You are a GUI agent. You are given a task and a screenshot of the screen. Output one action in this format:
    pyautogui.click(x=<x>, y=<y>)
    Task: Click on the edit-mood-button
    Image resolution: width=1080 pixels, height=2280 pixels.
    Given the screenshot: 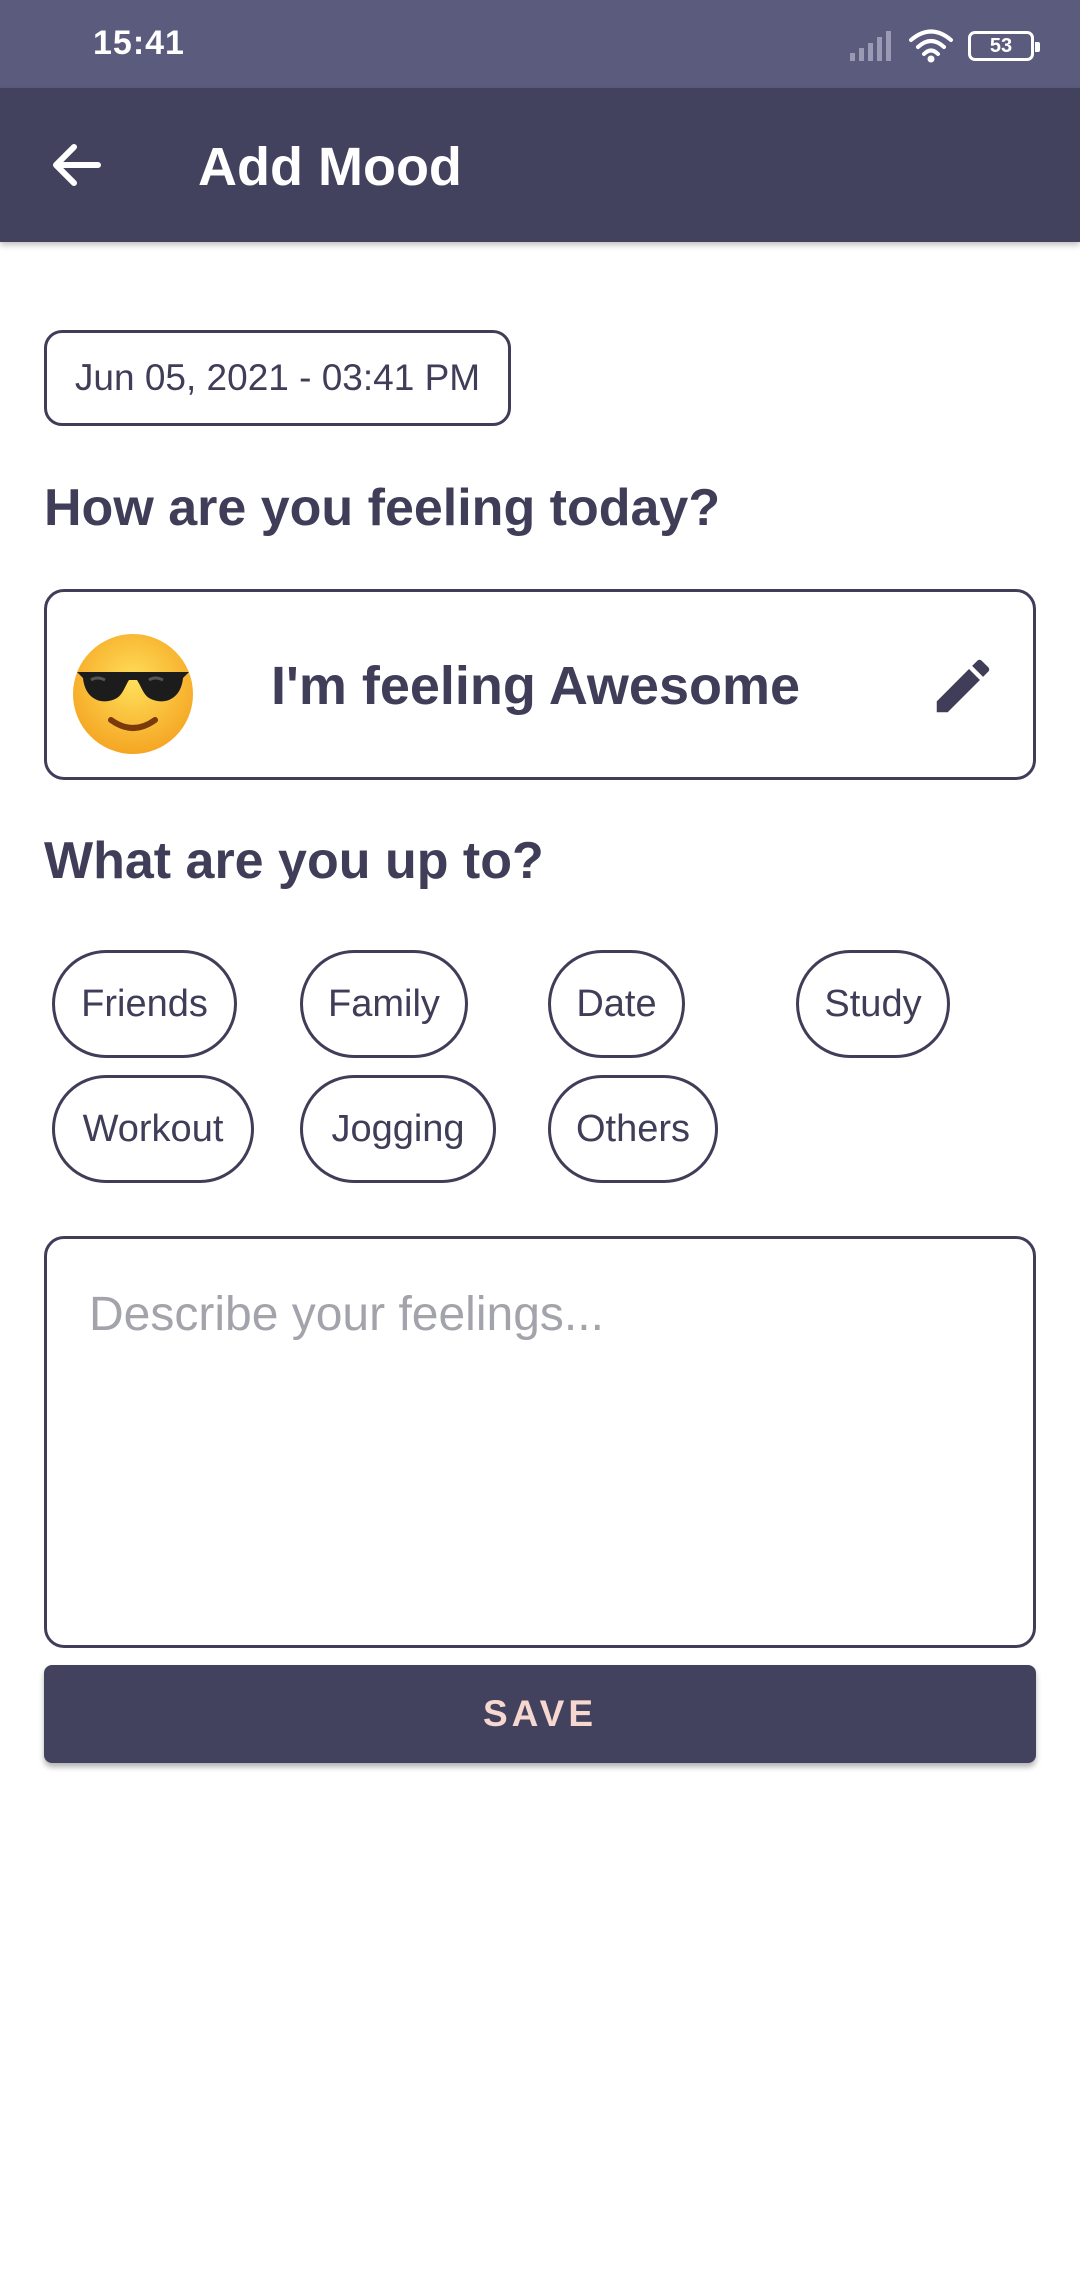 What is the action you would take?
    pyautogui.click(x=963, y=686)
    